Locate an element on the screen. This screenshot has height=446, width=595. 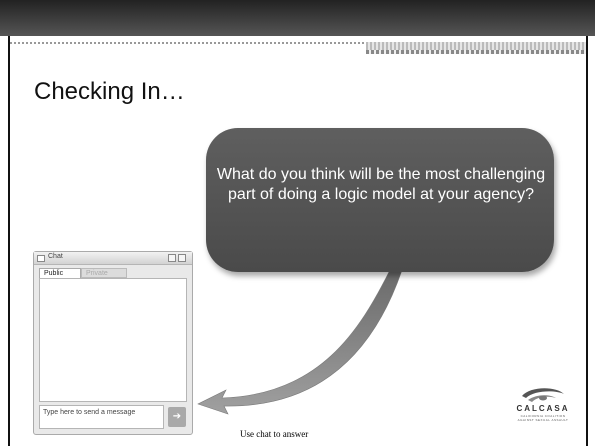
chat-titlebar: Chat is located at coordinates (113, 258).